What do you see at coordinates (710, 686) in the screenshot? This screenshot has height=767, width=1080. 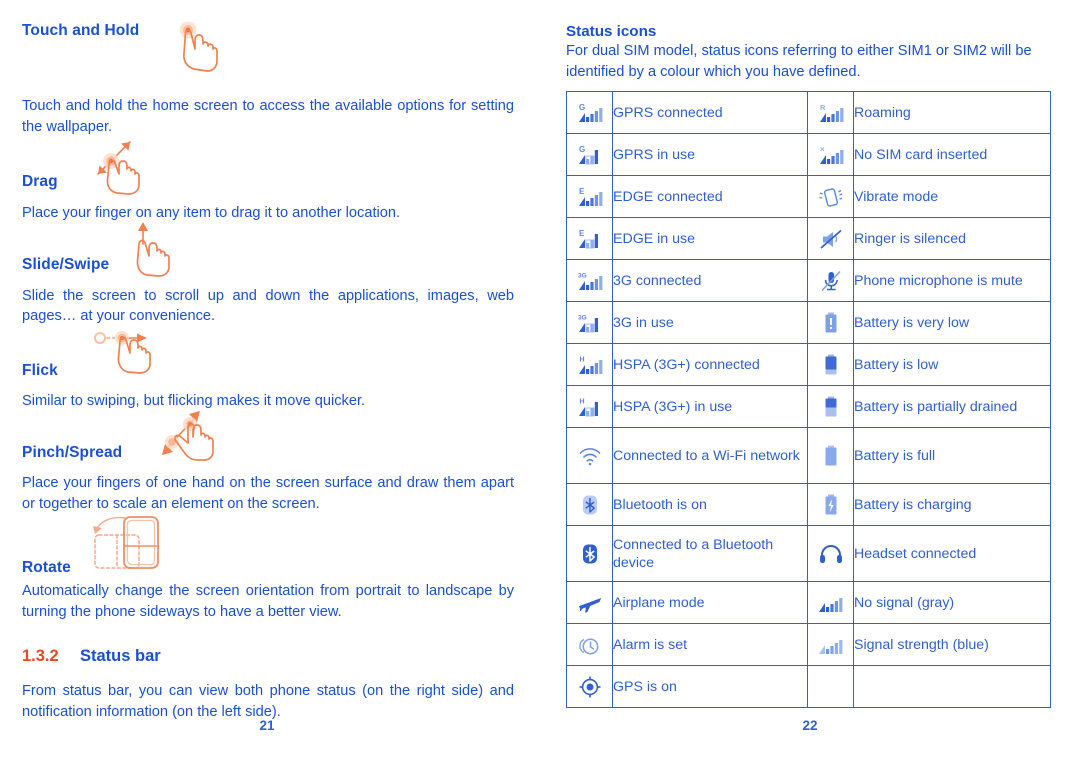 I see `status-icon-label: GPS is on` at bounding box center [710, 686].